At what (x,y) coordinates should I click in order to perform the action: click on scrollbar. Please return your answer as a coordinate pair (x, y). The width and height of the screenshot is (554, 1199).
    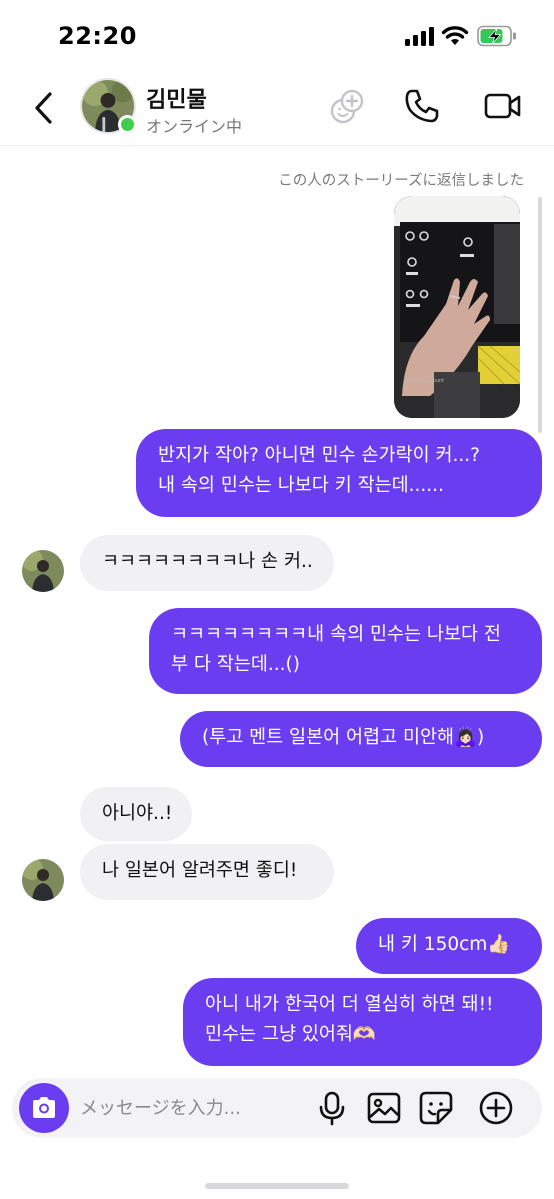
    Looking at the image, I should click on (540, 315).